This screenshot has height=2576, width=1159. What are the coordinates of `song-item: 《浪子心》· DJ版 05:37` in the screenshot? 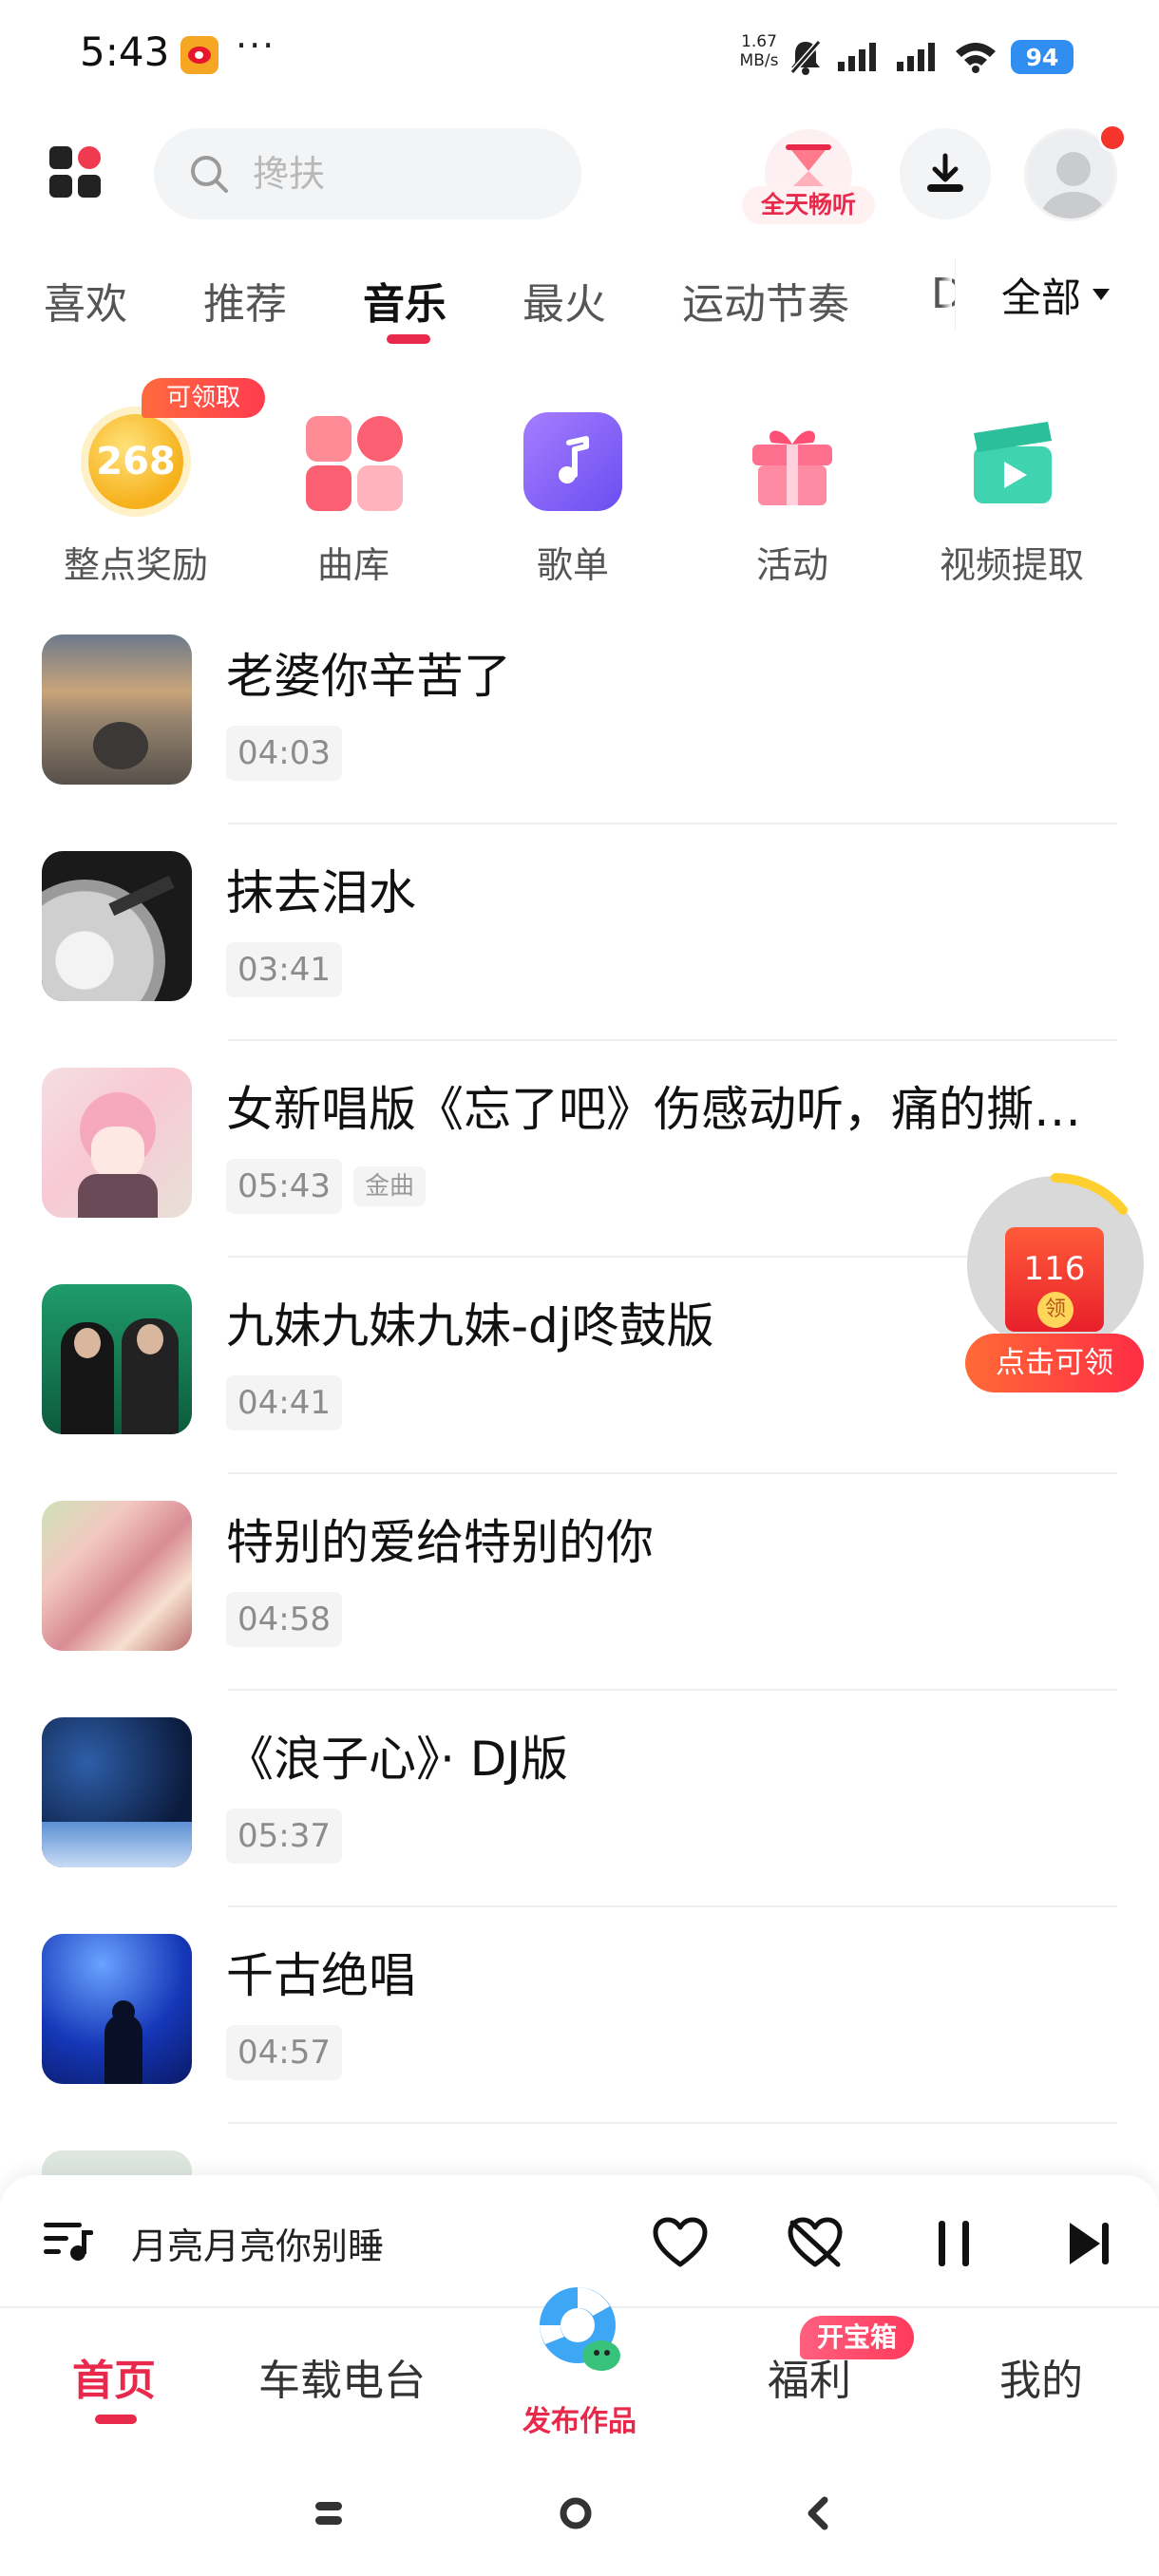 It's located at (579, 1799).